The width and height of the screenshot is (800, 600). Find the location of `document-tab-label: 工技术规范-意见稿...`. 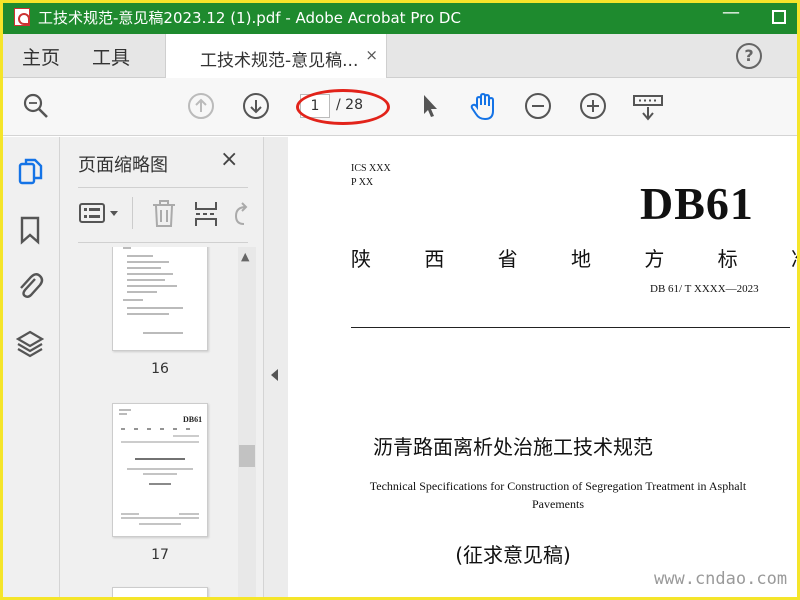

document-tab-label: 工技术规范-意见稿... is located at coordinates (279, 61).